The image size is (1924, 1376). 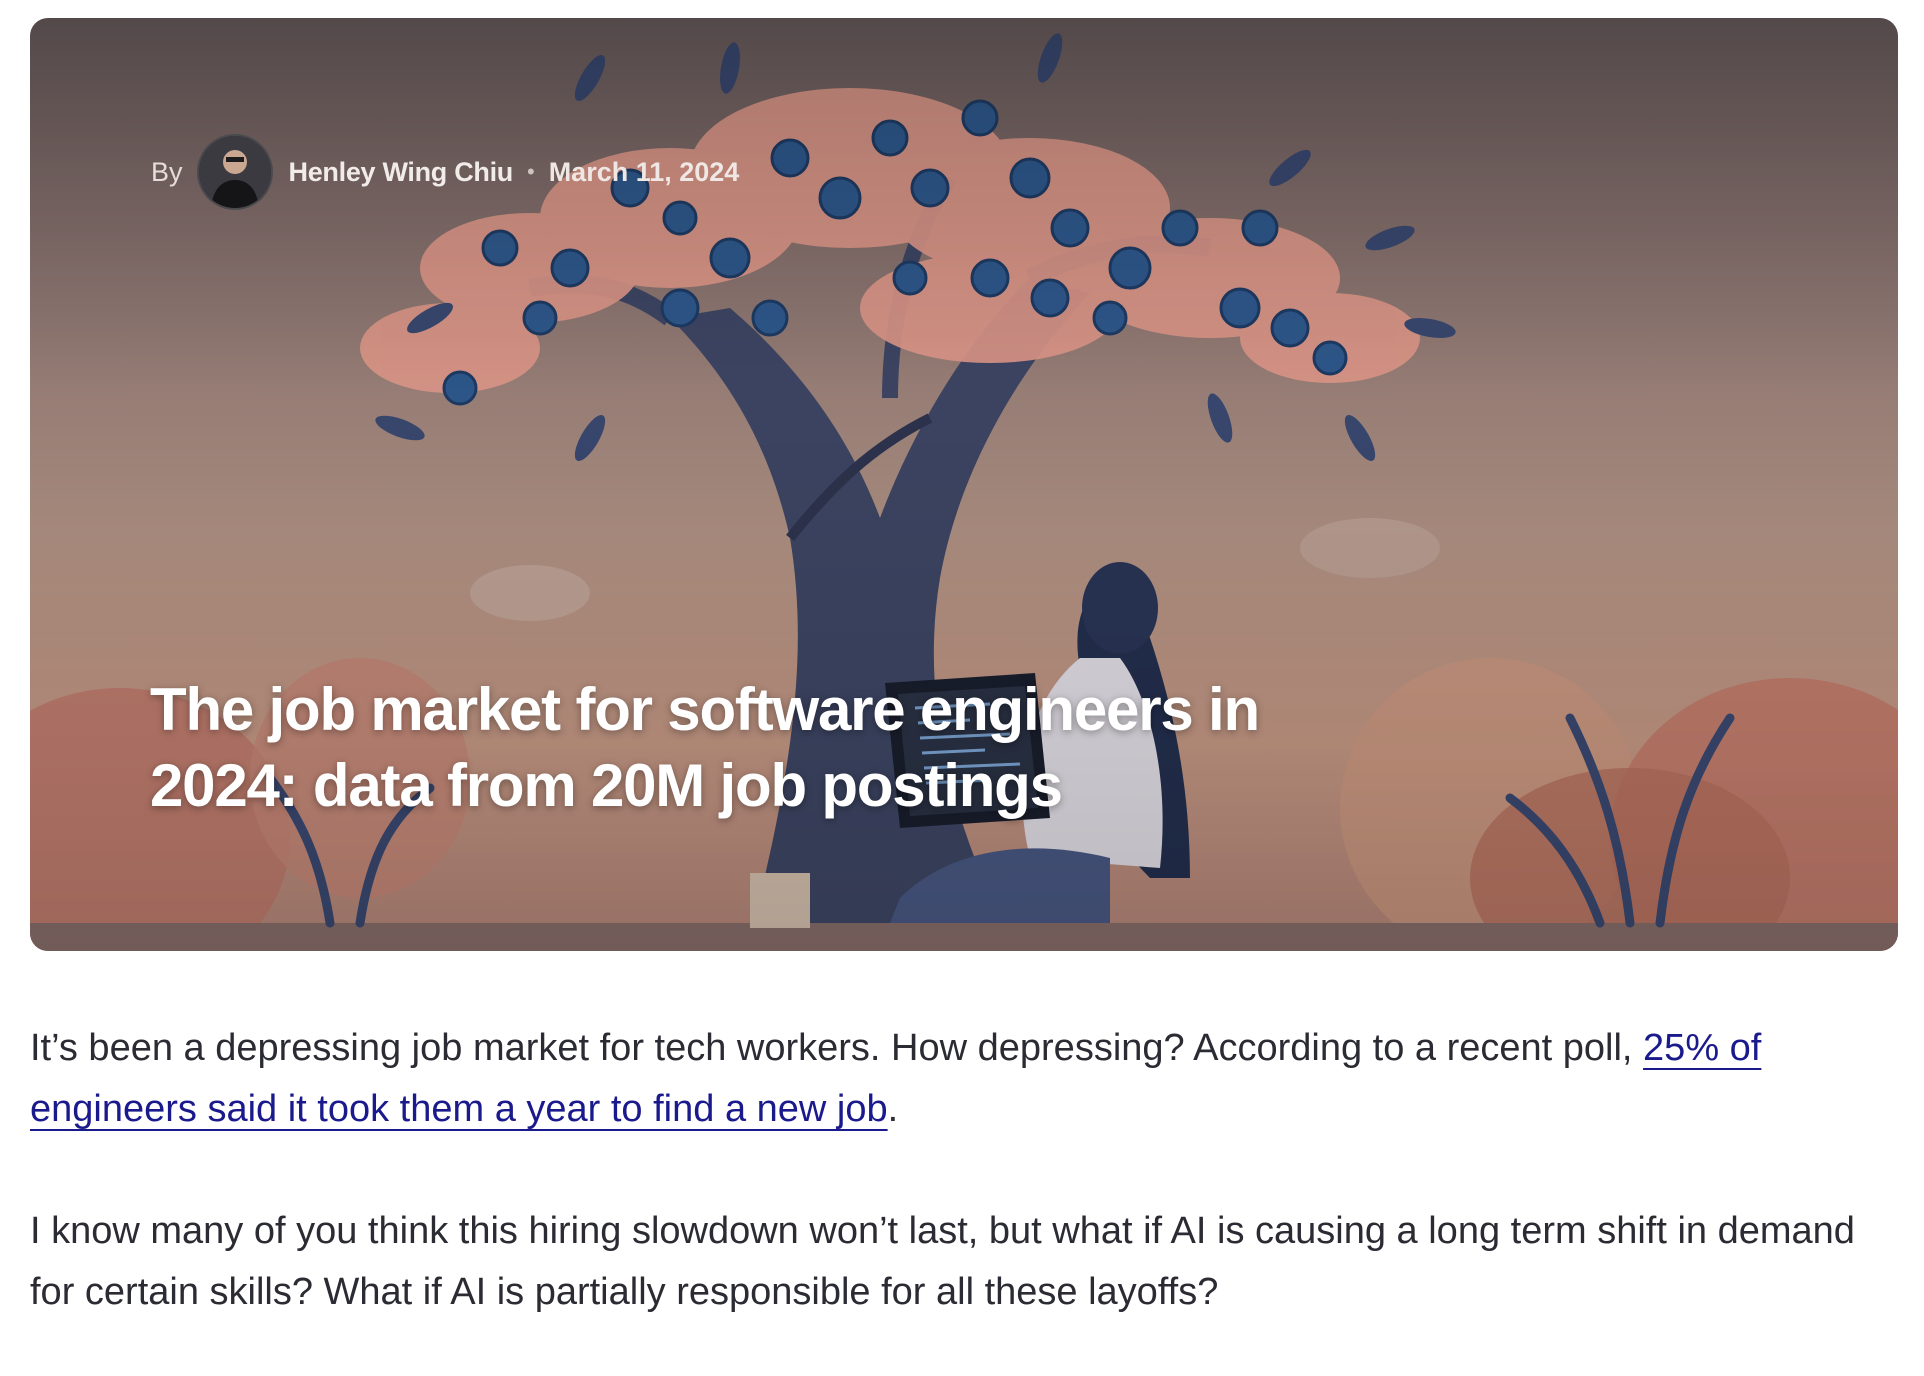 I want to click on avatar-icon, so click(x=234, y=172).